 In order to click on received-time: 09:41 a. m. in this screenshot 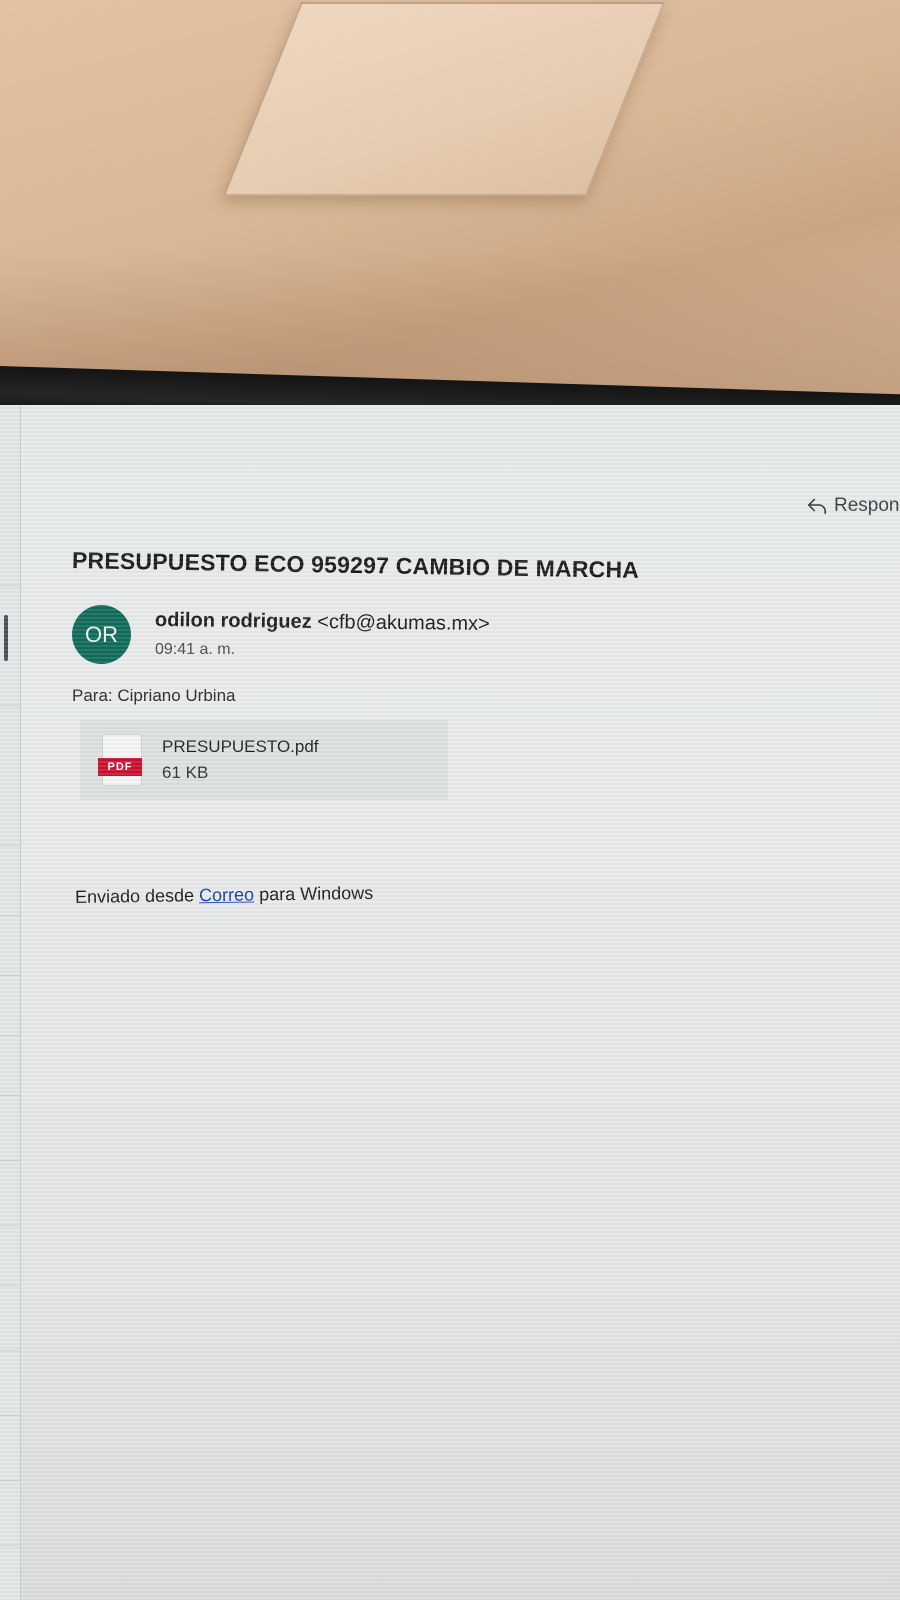, I will do `click(195, 649)`.